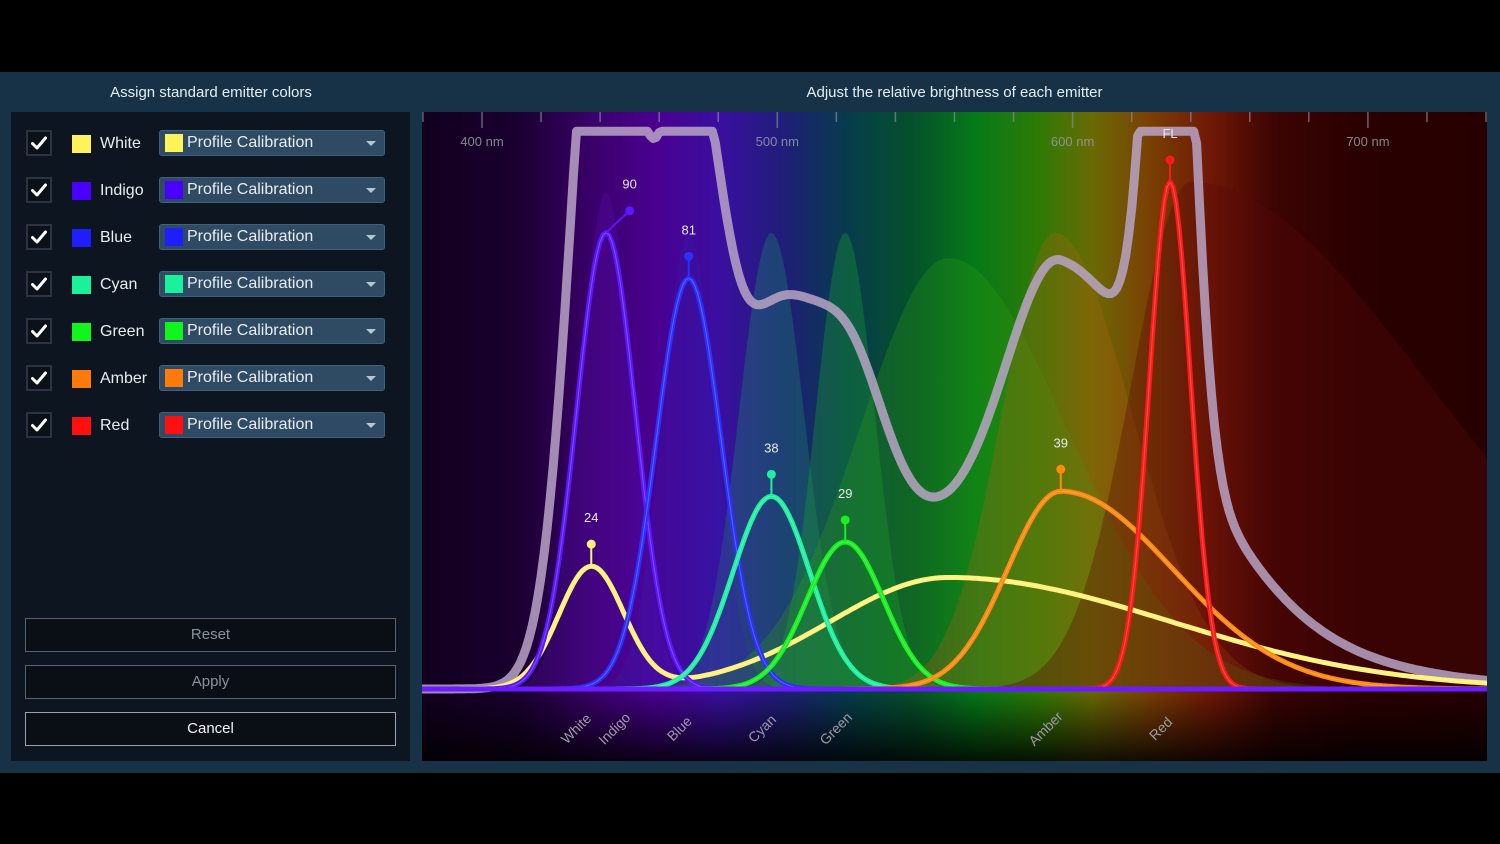  I want to click on emitter-row-amber: Amber Profile Calibration, so click(211, 379).